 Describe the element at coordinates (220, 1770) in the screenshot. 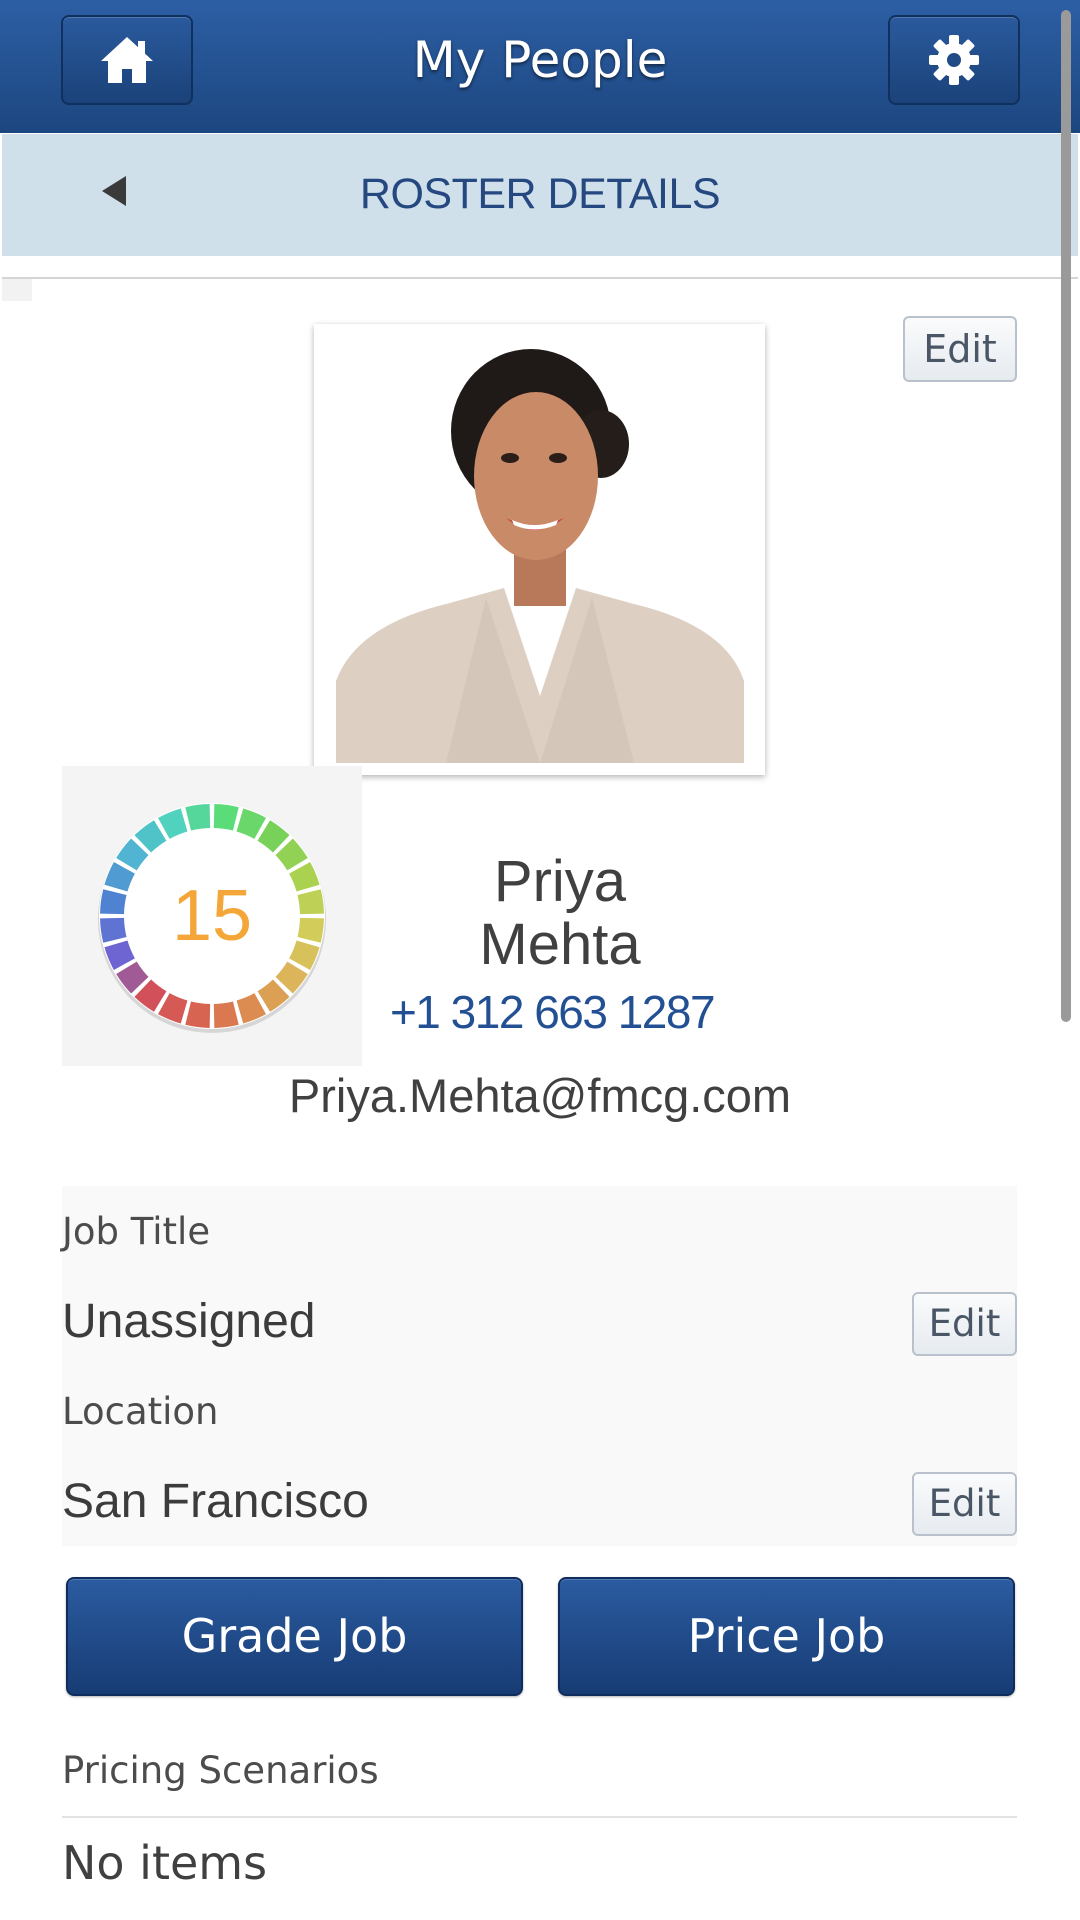

I see `pricing-scenarios-label: Pricing Scenarios` at that location.